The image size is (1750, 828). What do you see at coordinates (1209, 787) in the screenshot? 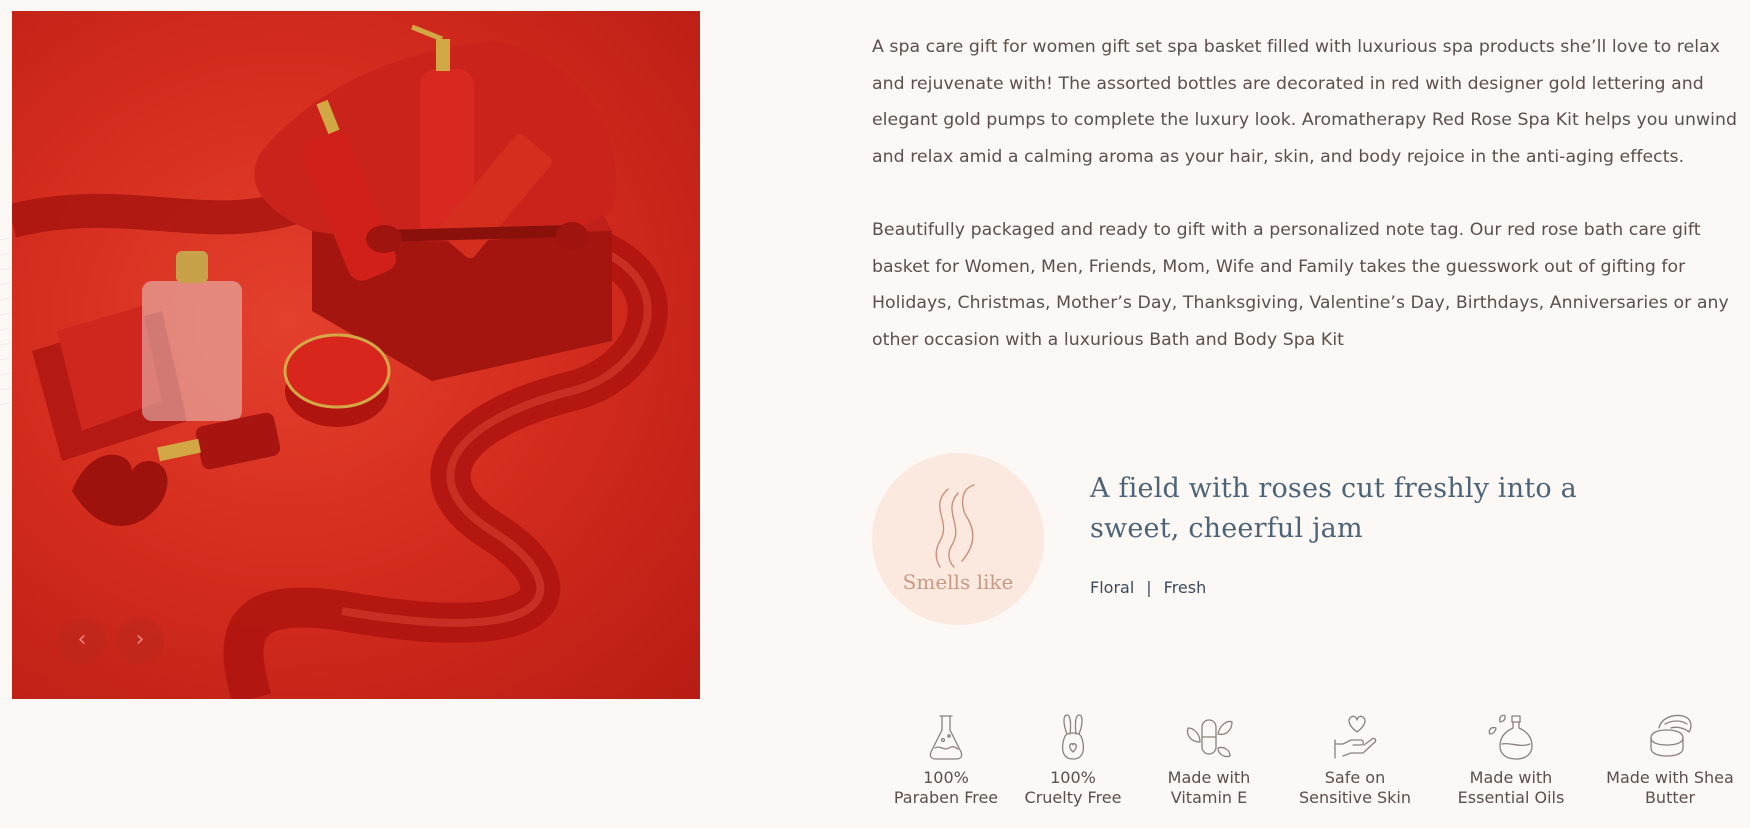
I see `feature-label: Made with Vitamin E` at bounding box center [1209, 787].